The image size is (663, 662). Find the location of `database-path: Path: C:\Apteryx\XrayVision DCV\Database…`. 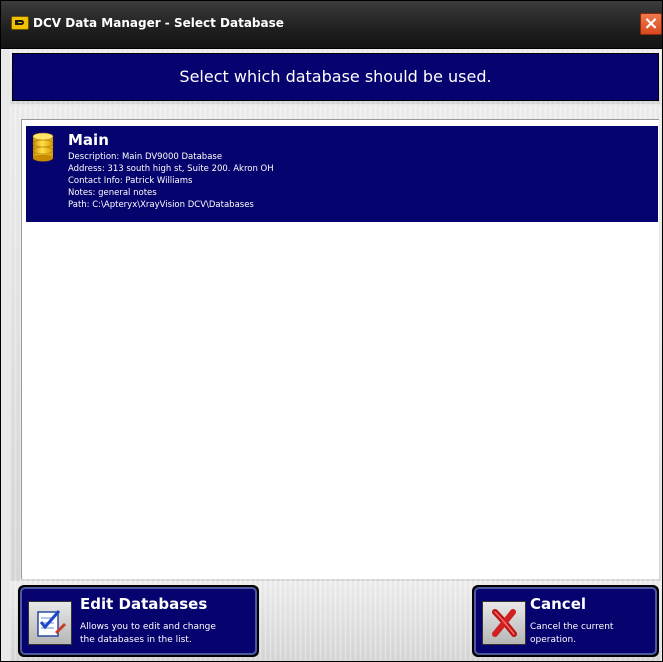

database-path: Path: C:\Apteryx\XrayVision DCV\Database… is located at coordinates (161, 205).